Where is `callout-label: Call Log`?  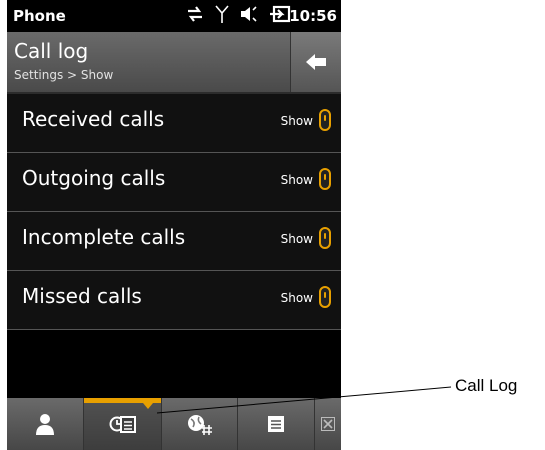 callout-label: Call Log is located at coordinates (486, 385).